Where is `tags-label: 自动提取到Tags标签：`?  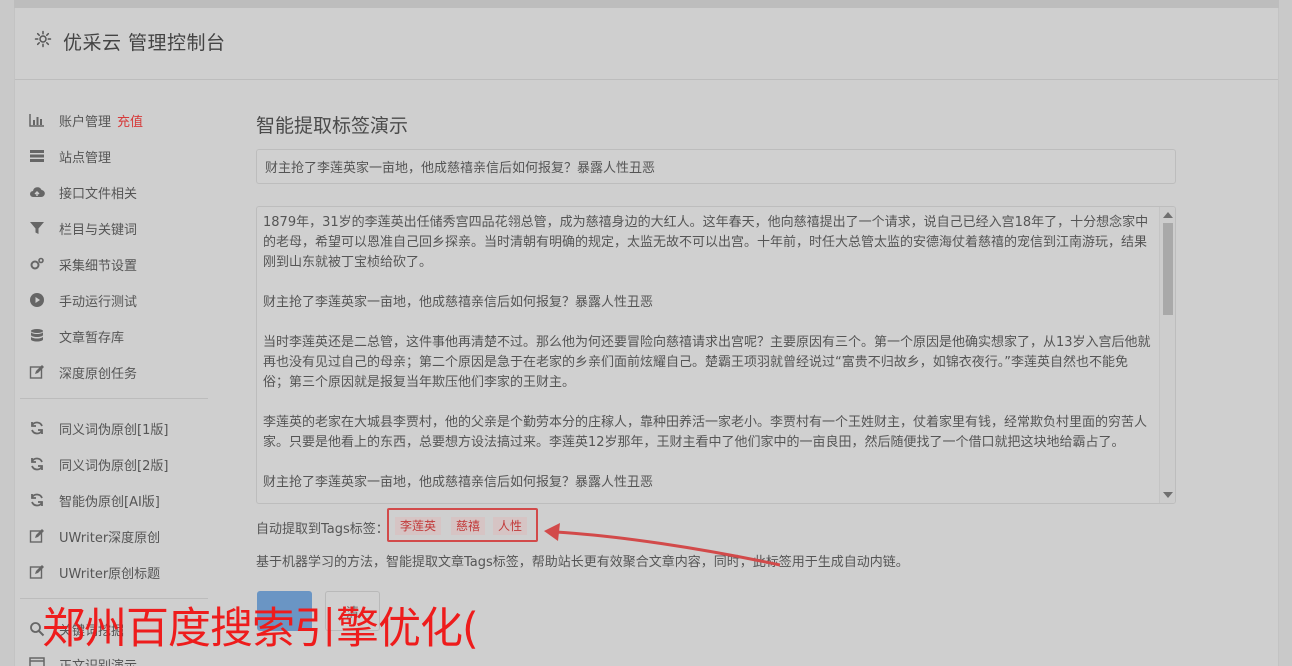
tags-label: 自动提取到Tags标签： is located at coordinates (322, 529).